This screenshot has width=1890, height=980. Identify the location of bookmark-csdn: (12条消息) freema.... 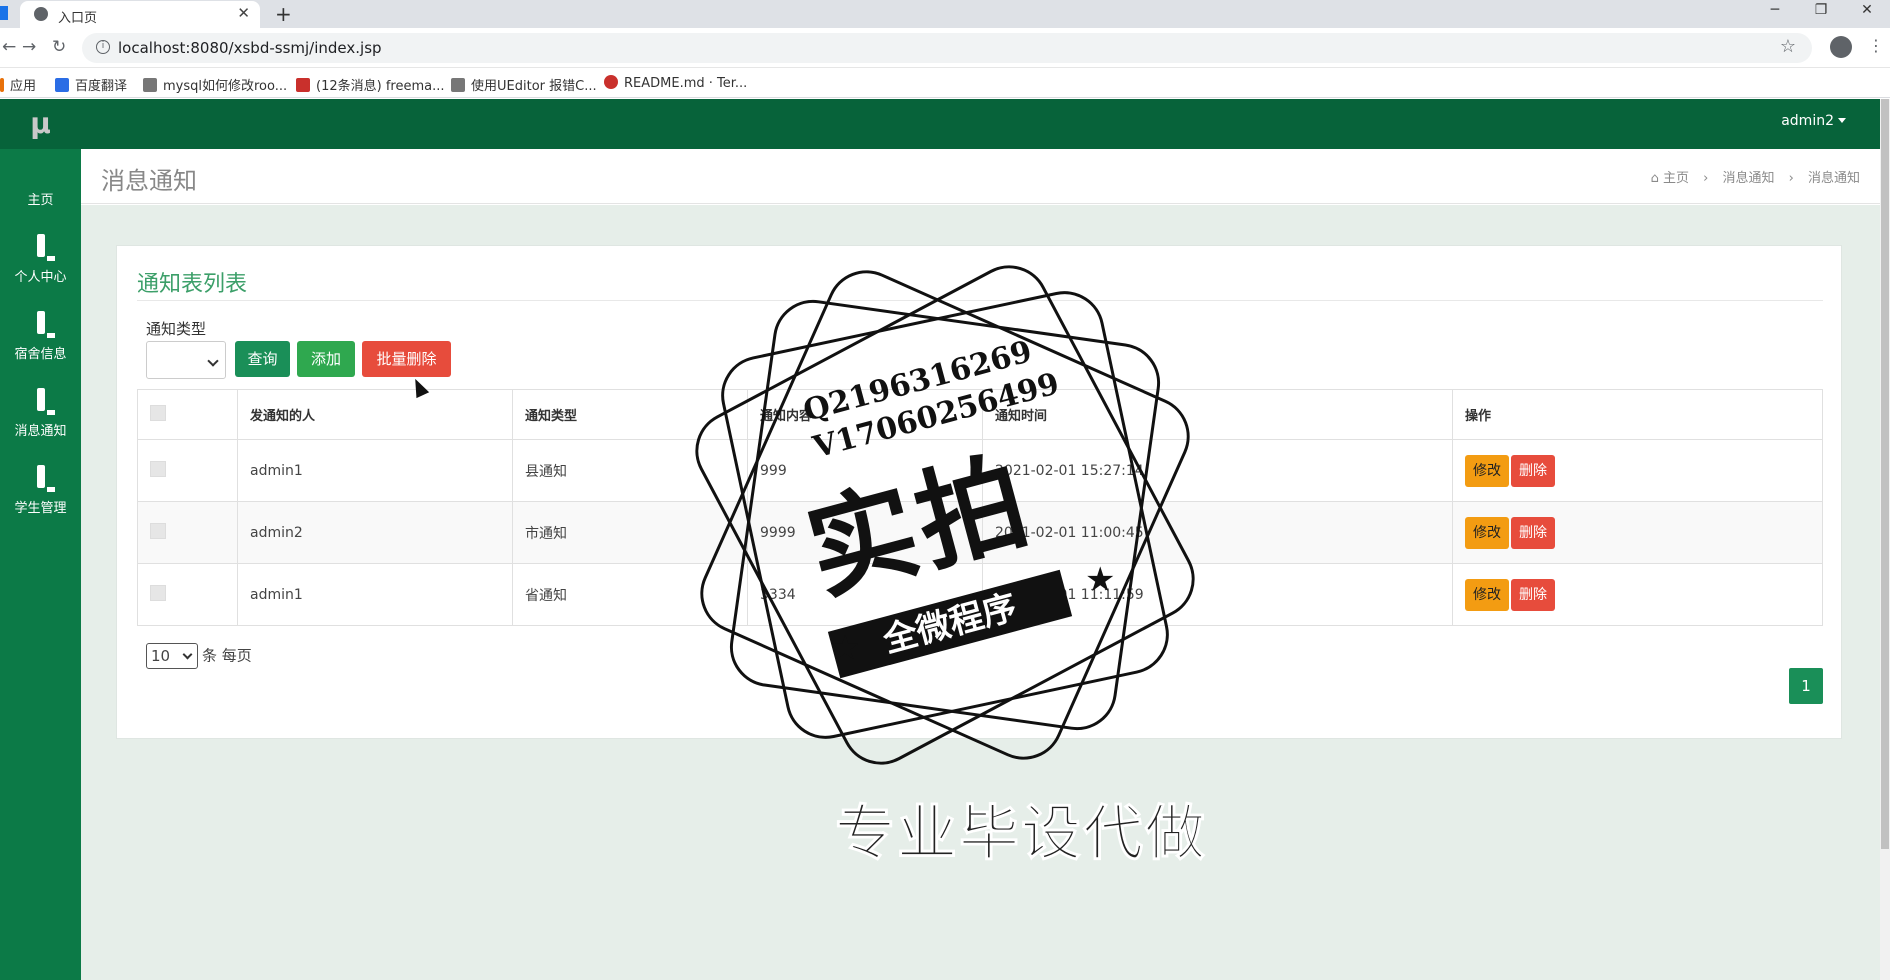
(370, 84).